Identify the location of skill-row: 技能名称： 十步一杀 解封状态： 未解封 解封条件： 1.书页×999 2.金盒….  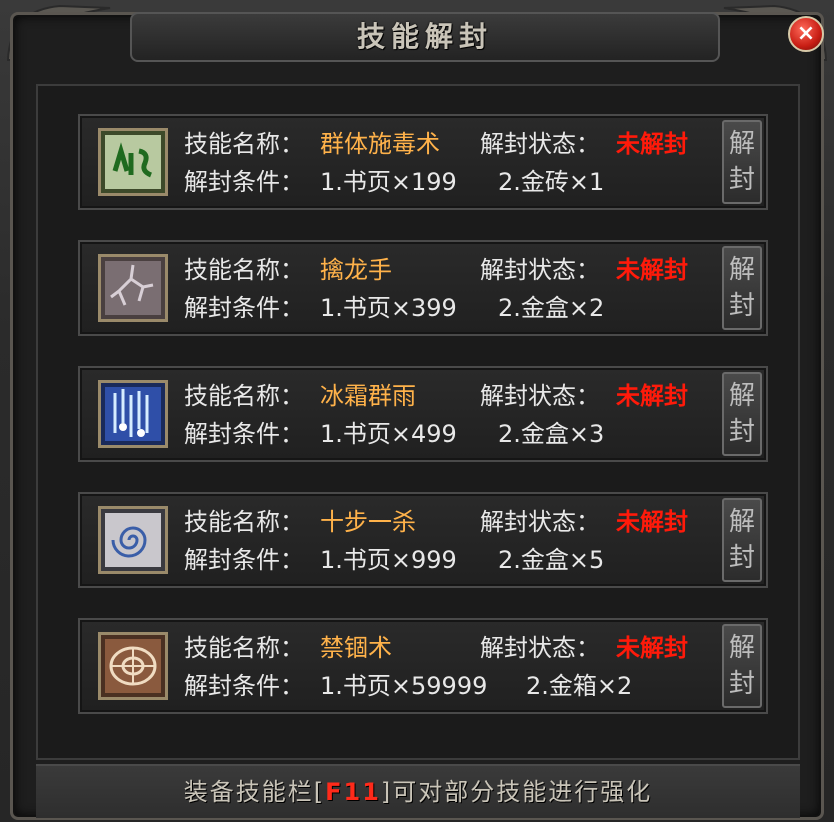
(423, 540).